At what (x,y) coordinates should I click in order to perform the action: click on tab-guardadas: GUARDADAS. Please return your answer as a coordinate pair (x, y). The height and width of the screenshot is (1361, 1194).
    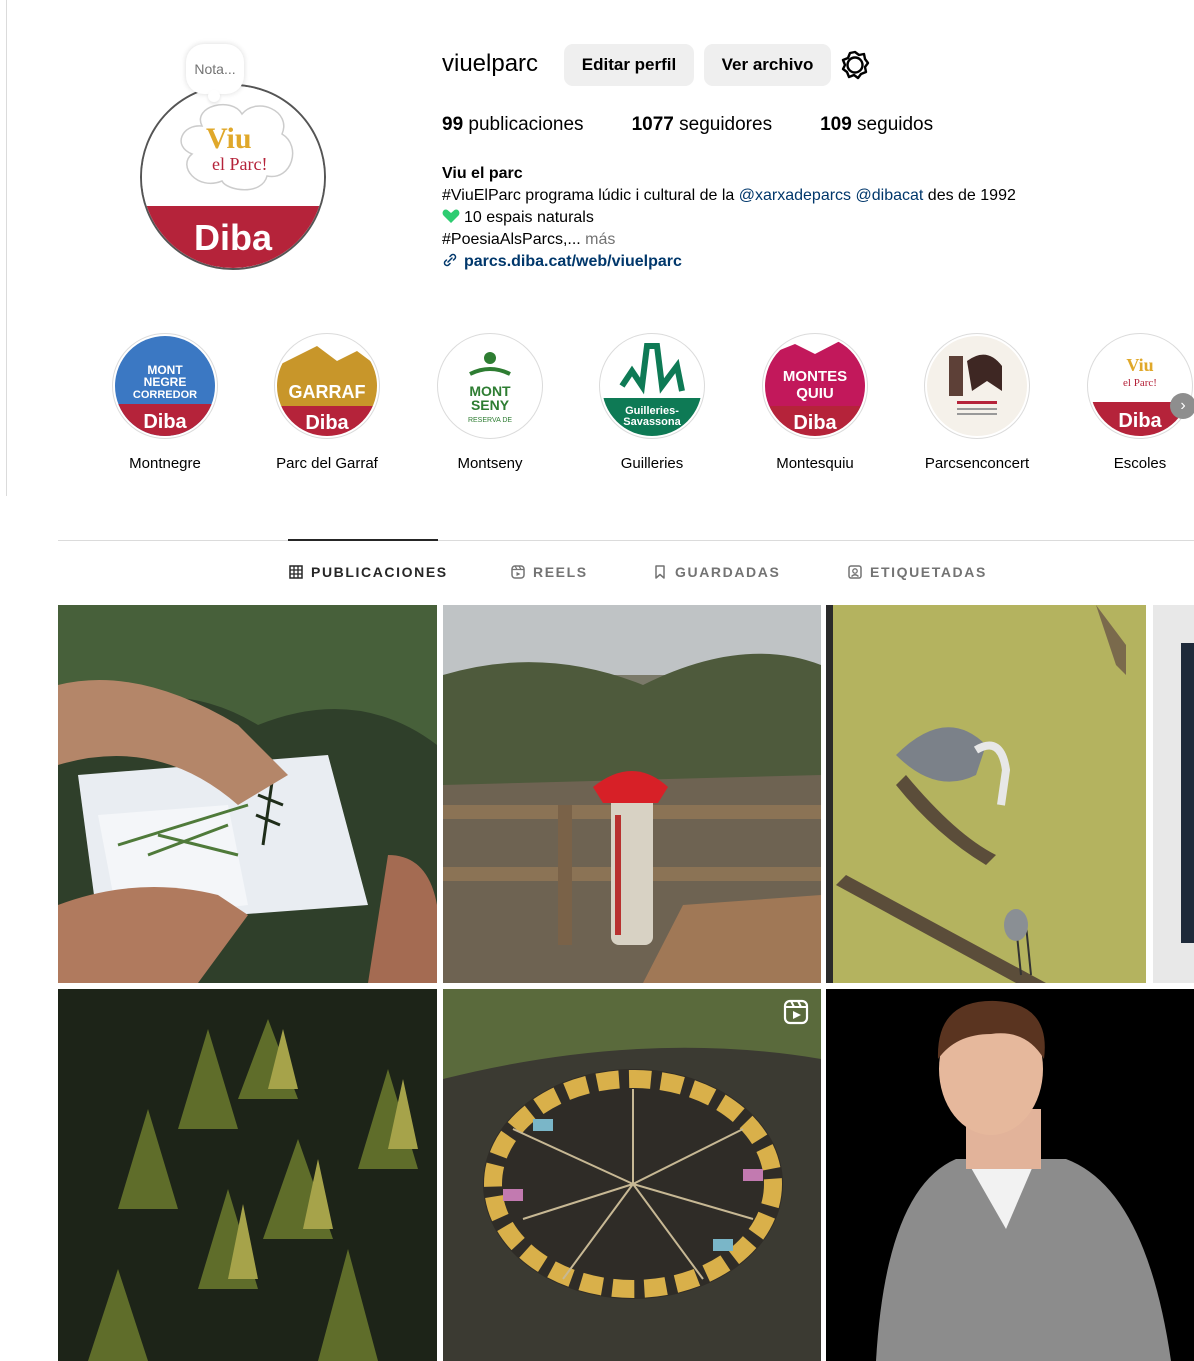
    Looking at the image, I should click on (716, 572).